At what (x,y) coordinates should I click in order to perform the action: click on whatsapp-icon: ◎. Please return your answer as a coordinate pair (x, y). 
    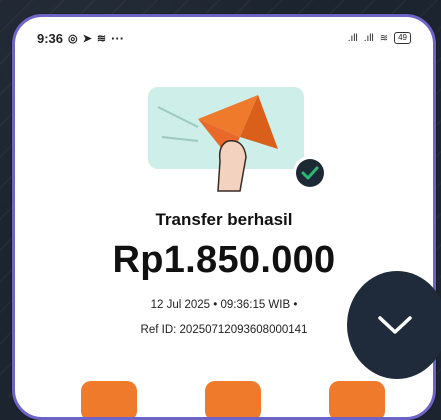
    Looking at the image, I should click on (73, 38).